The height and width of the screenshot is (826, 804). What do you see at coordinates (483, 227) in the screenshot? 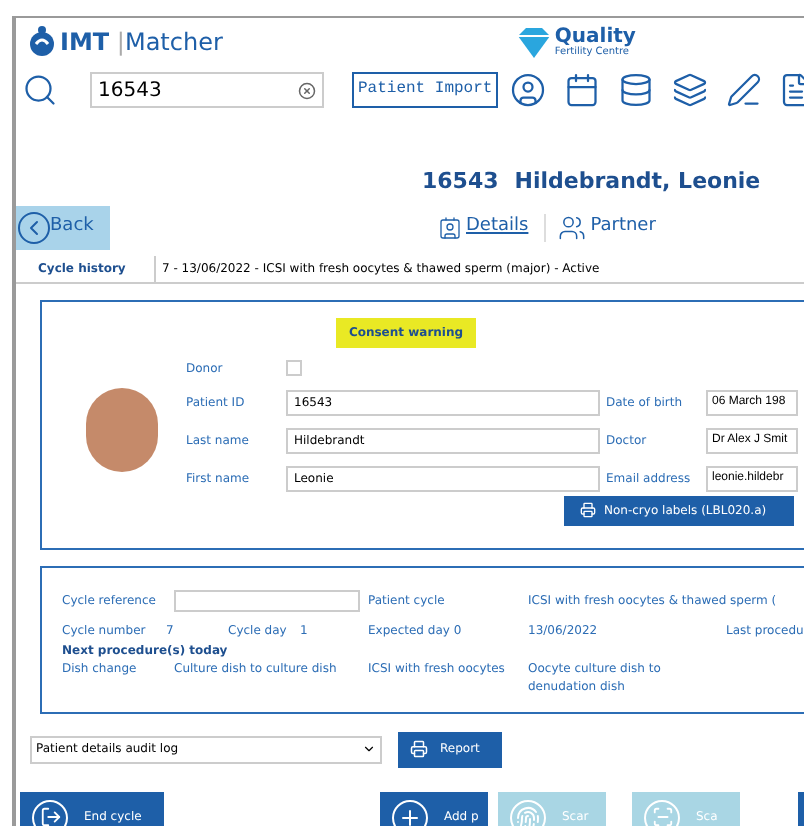
I see `tab: Details` at bounding box center [483, 227].